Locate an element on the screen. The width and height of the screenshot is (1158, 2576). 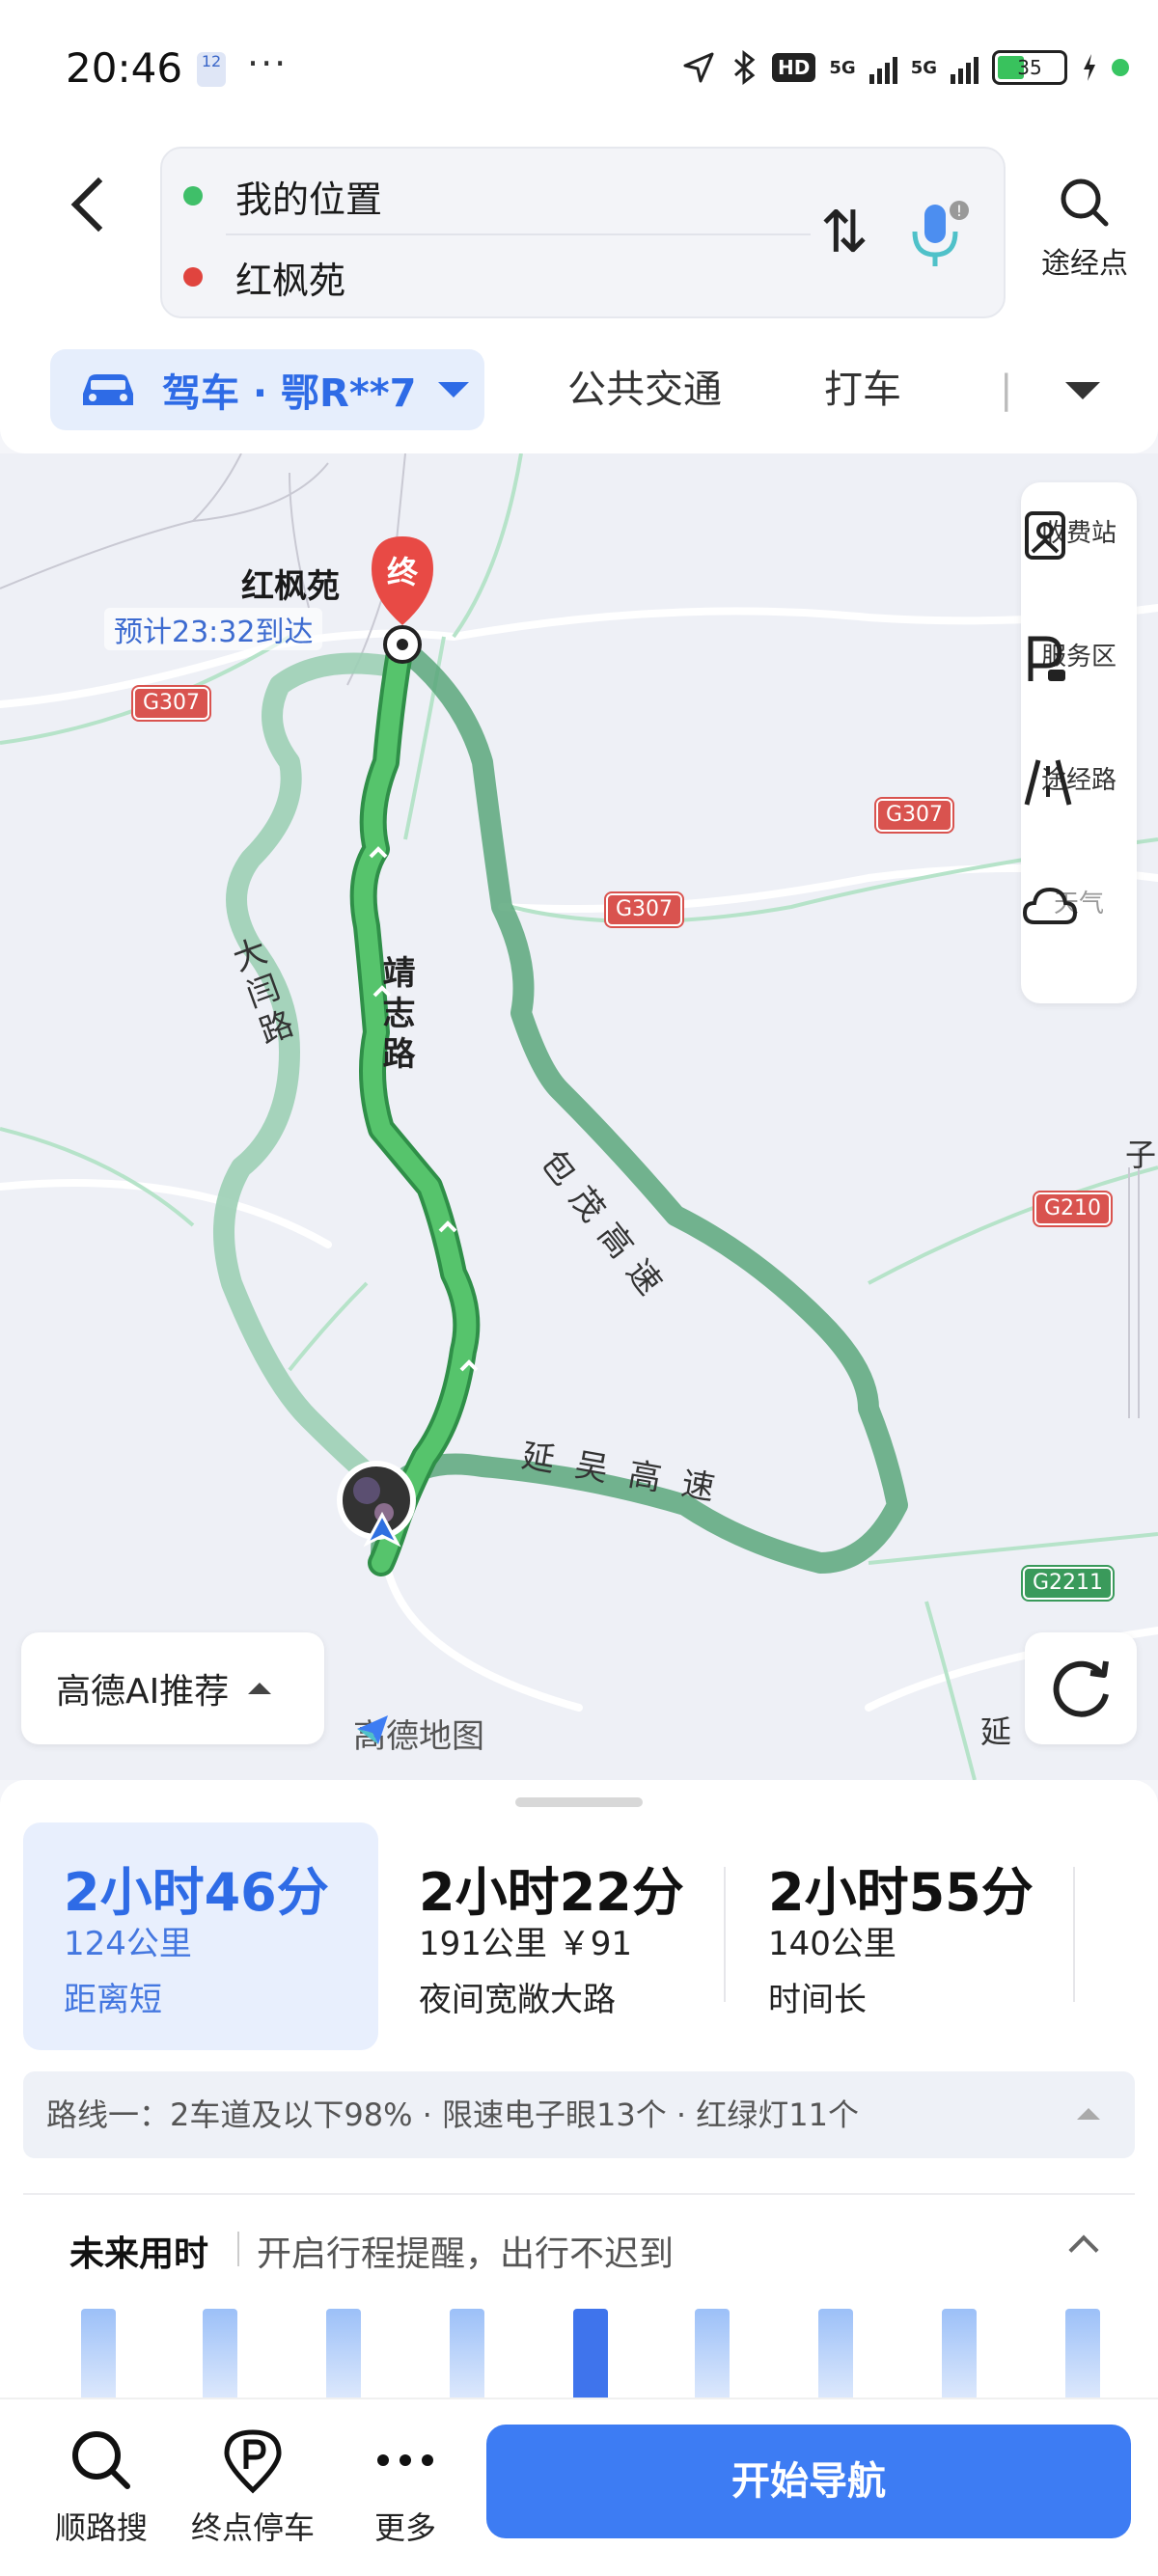
origin-field: 我的位置 is located at coordinates (282, 196).